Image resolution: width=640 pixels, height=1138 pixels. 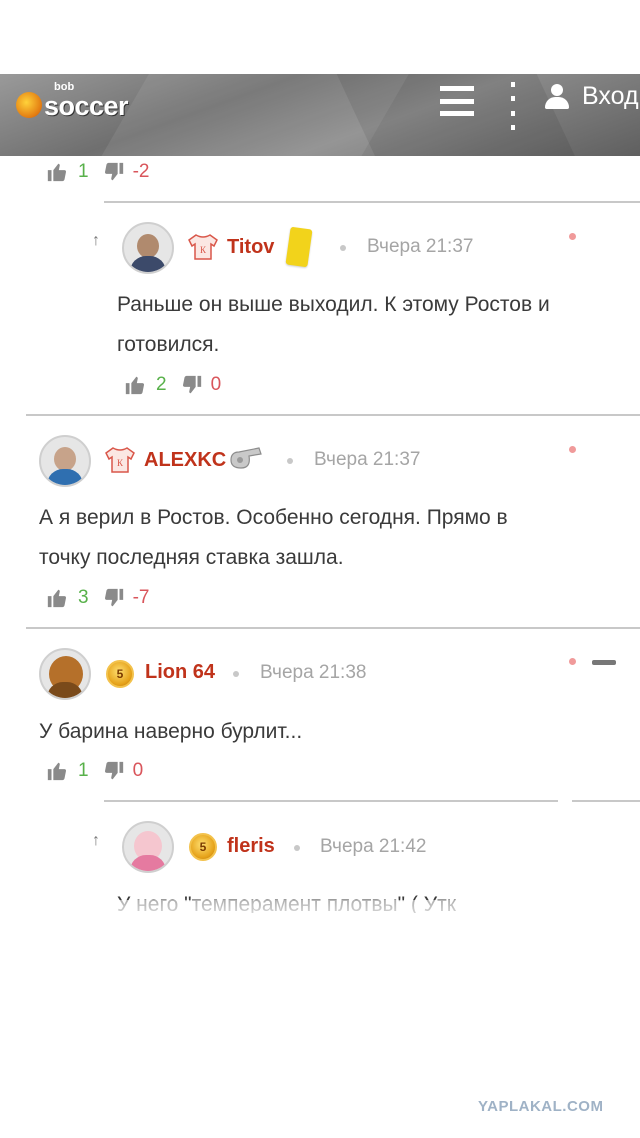 What do you see at coordinates (251, 846) in the screenshot?
I see `username: fleris` at bounding box center [251, 846].